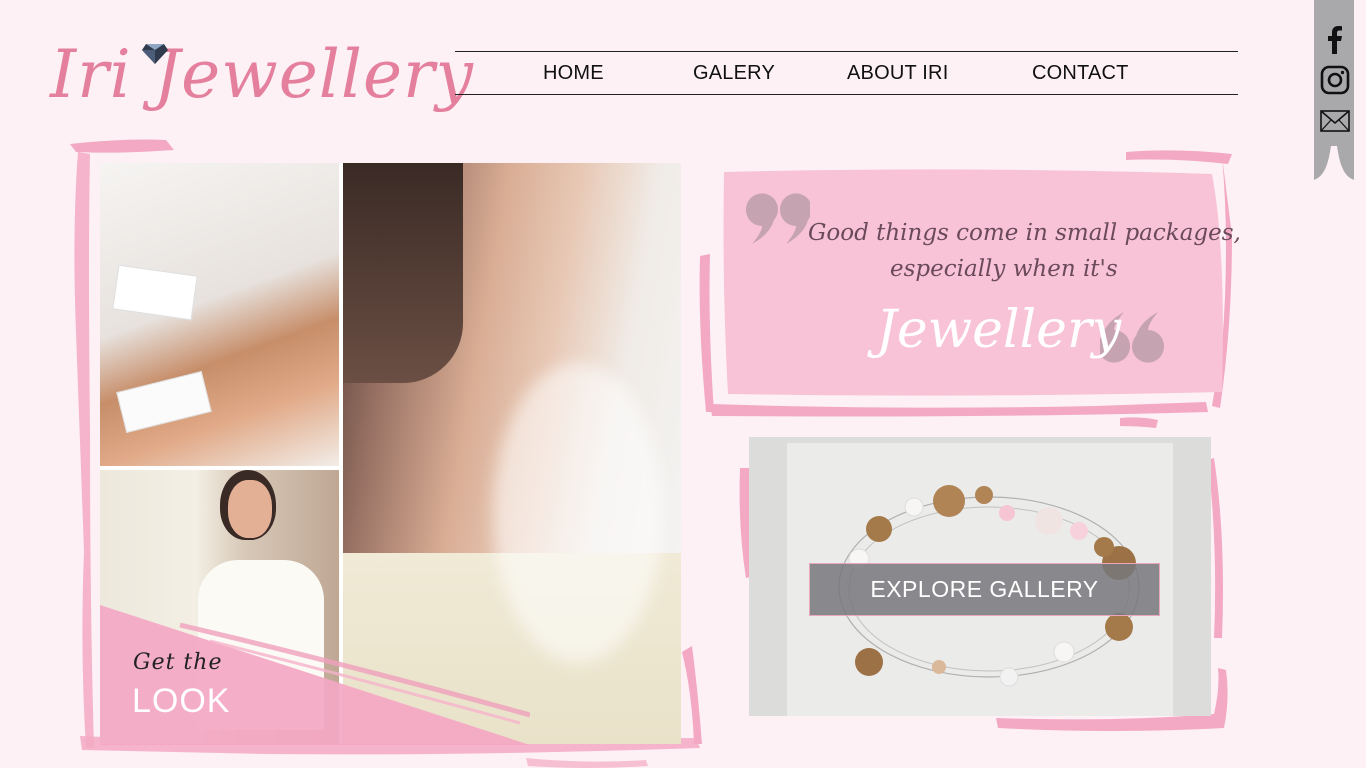  Describe the element at coordinates (181, 701) in the screenshot. I see `look-text: LOOK` at that location.